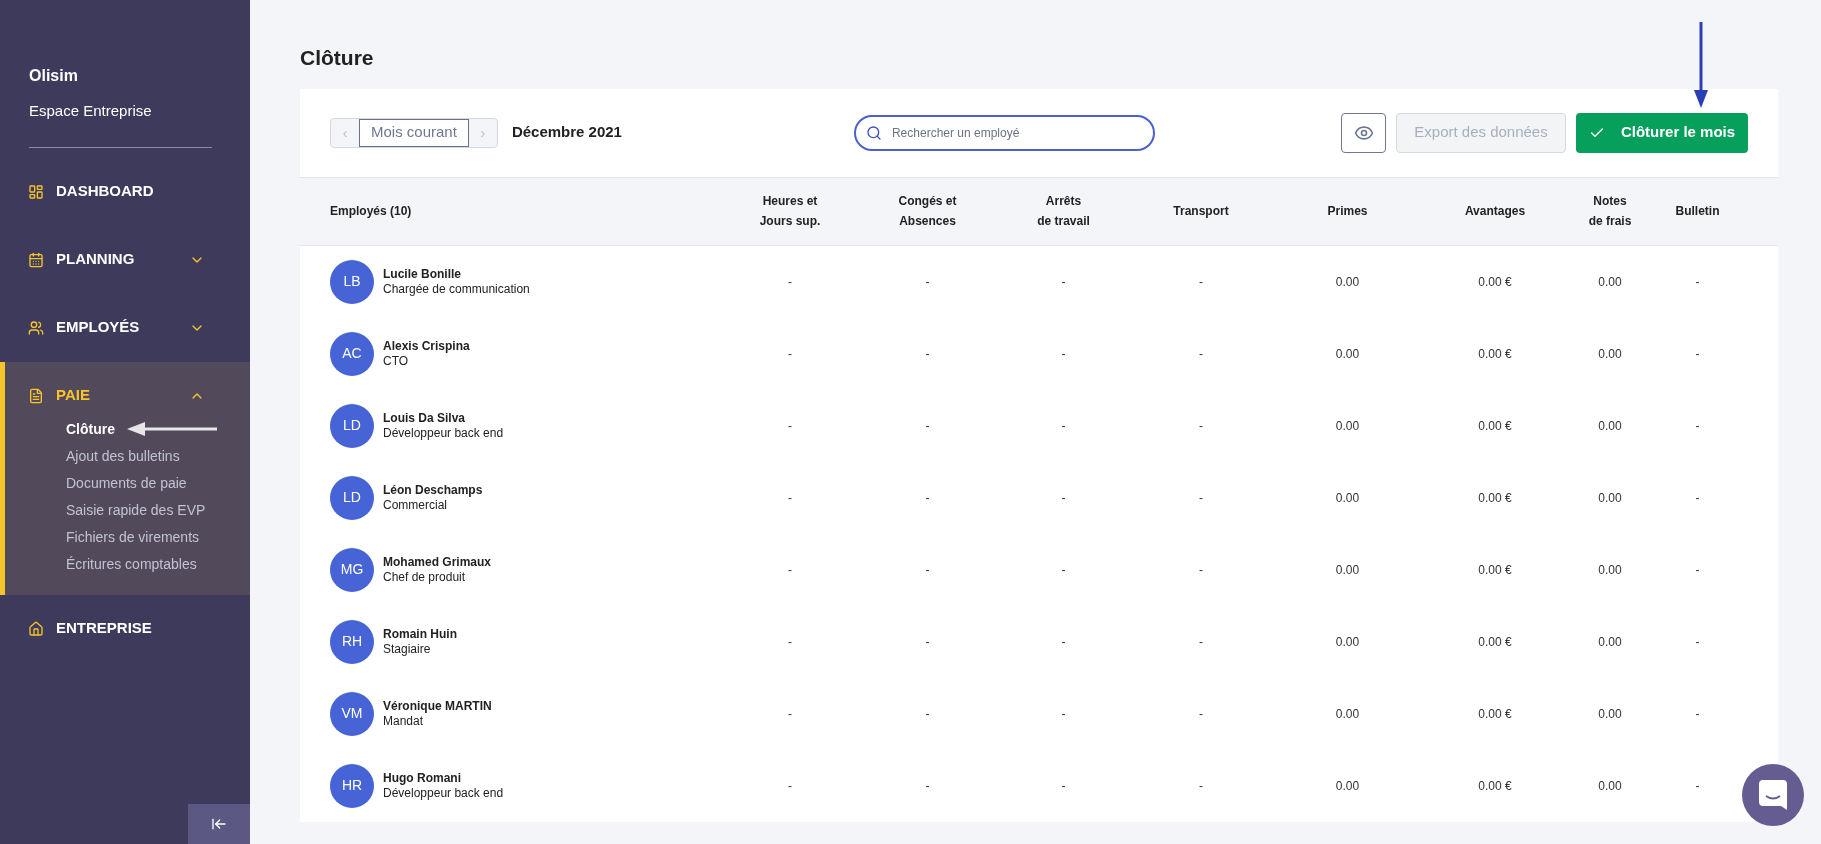  Describe the element at coordinates (790, 211) in the screenshot. I see `column-header: Heures et Jours sup.` at that location.